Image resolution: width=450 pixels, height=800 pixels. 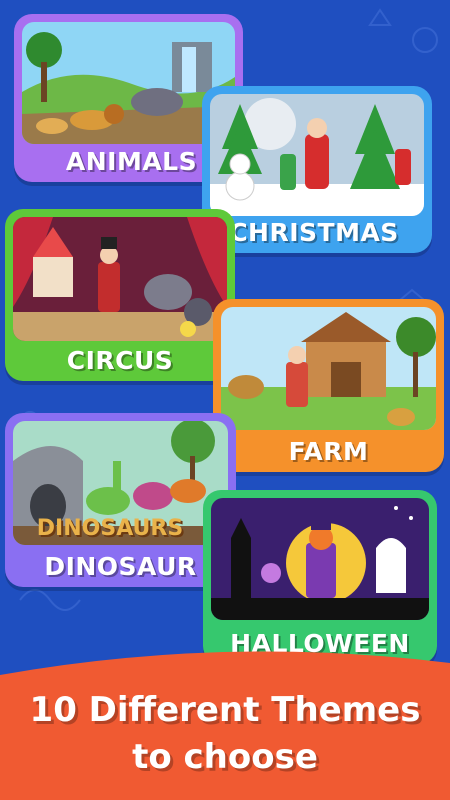 I want to click on circus-scene, so click(x=120, y=279).